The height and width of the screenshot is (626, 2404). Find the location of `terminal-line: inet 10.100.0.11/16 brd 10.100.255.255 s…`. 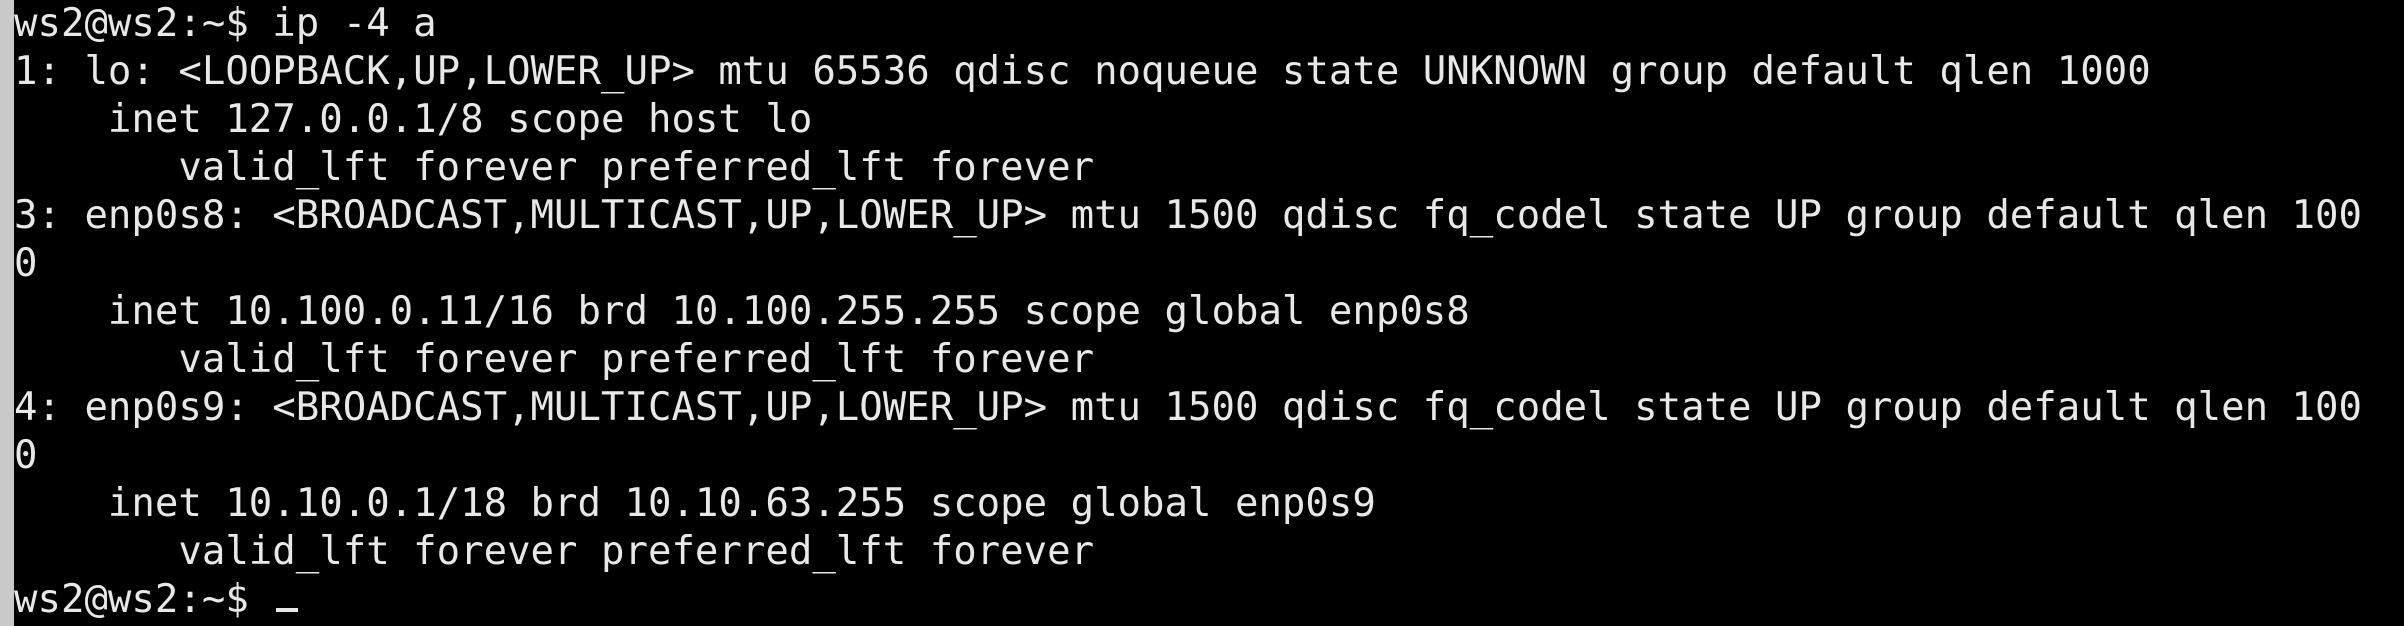

terminal-line: inet 10.100.0.11/16 brd 10.100.255.255 s… is located at coordinates (742, 311).